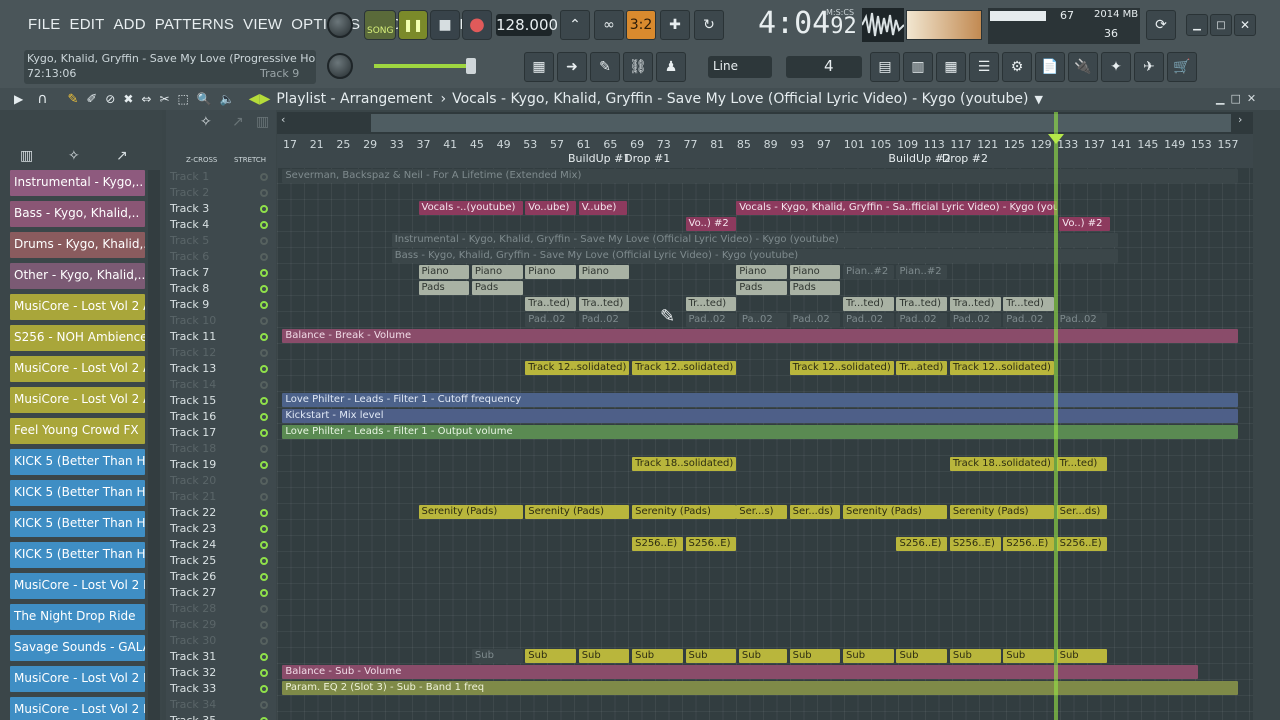 This screenshot has height=720, width=1280. Describe the element at coordinates (965, 158) in the screenshot. I see `ruler-marker: Drop #2` at that location.